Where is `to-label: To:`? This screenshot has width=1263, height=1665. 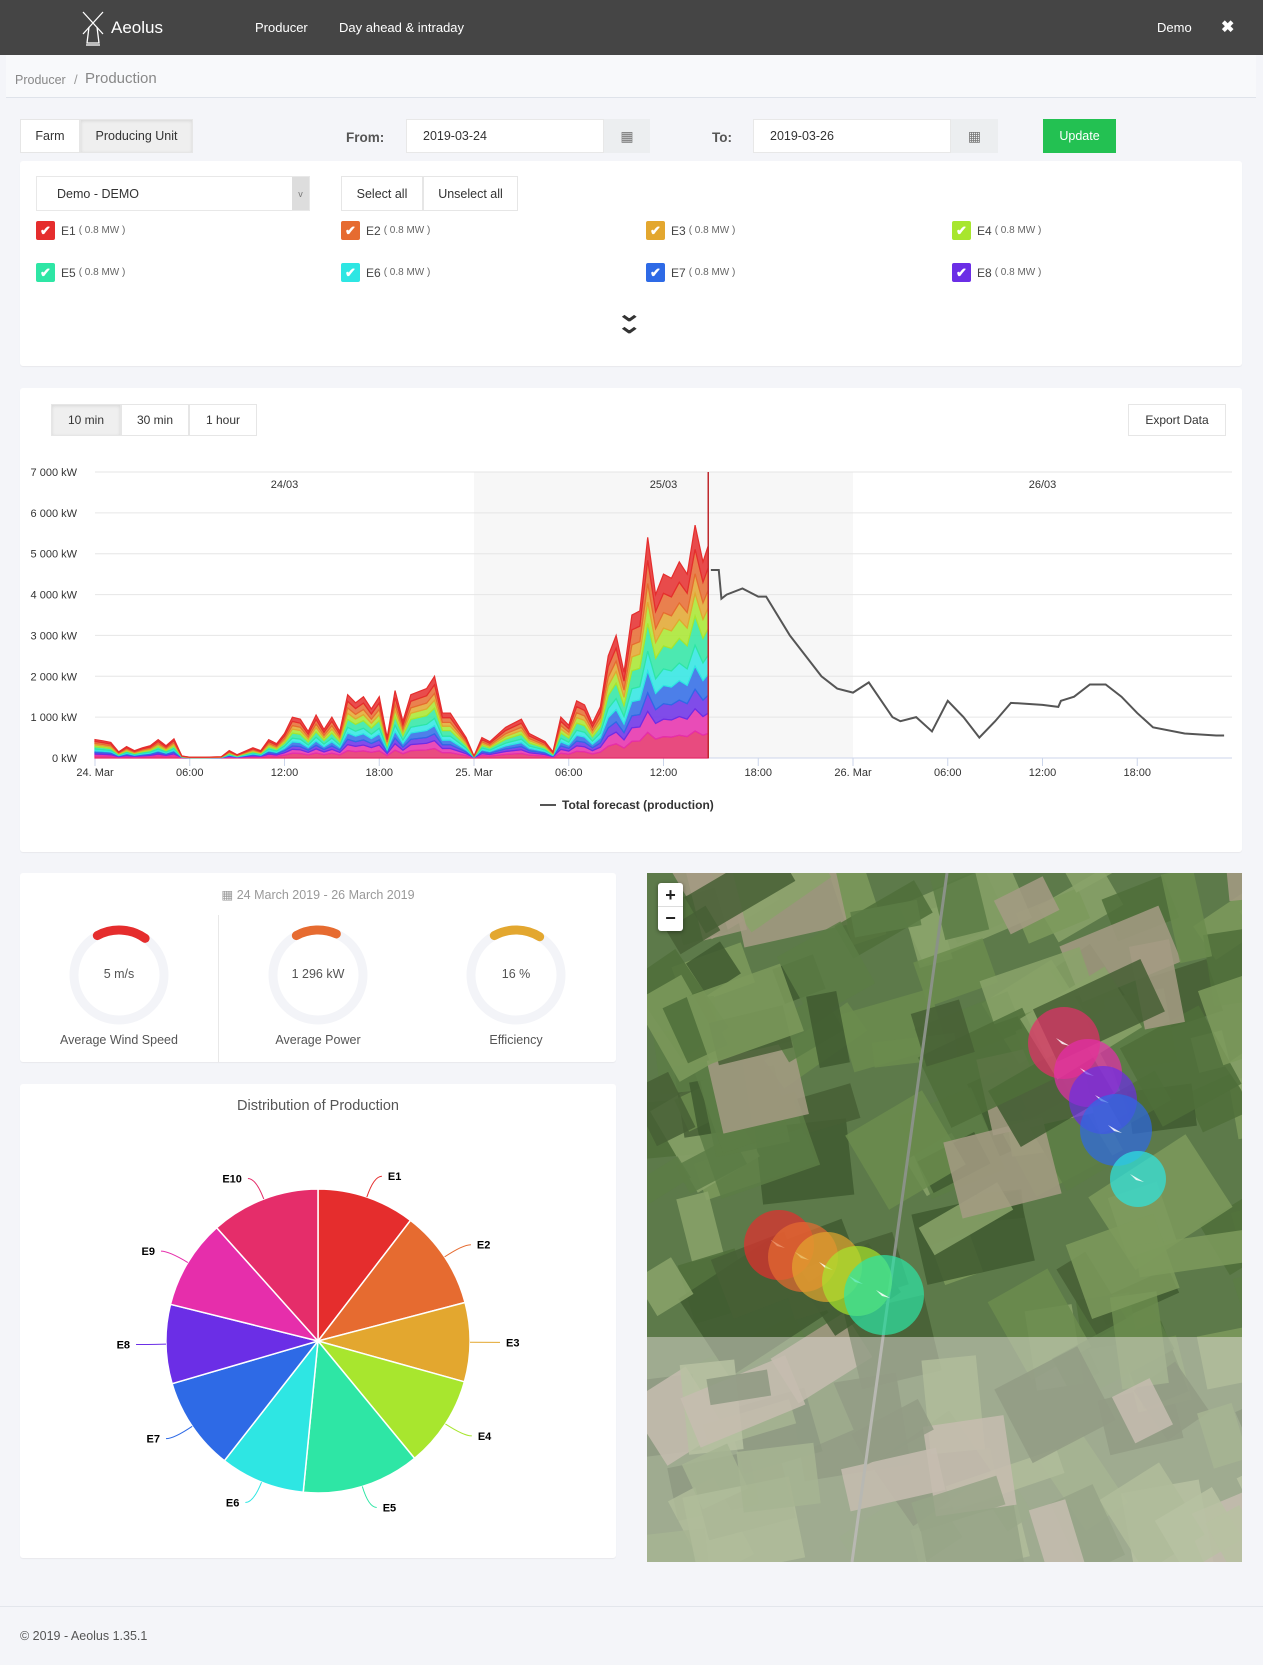 to-label: To: is located at coordinates (722, 137).